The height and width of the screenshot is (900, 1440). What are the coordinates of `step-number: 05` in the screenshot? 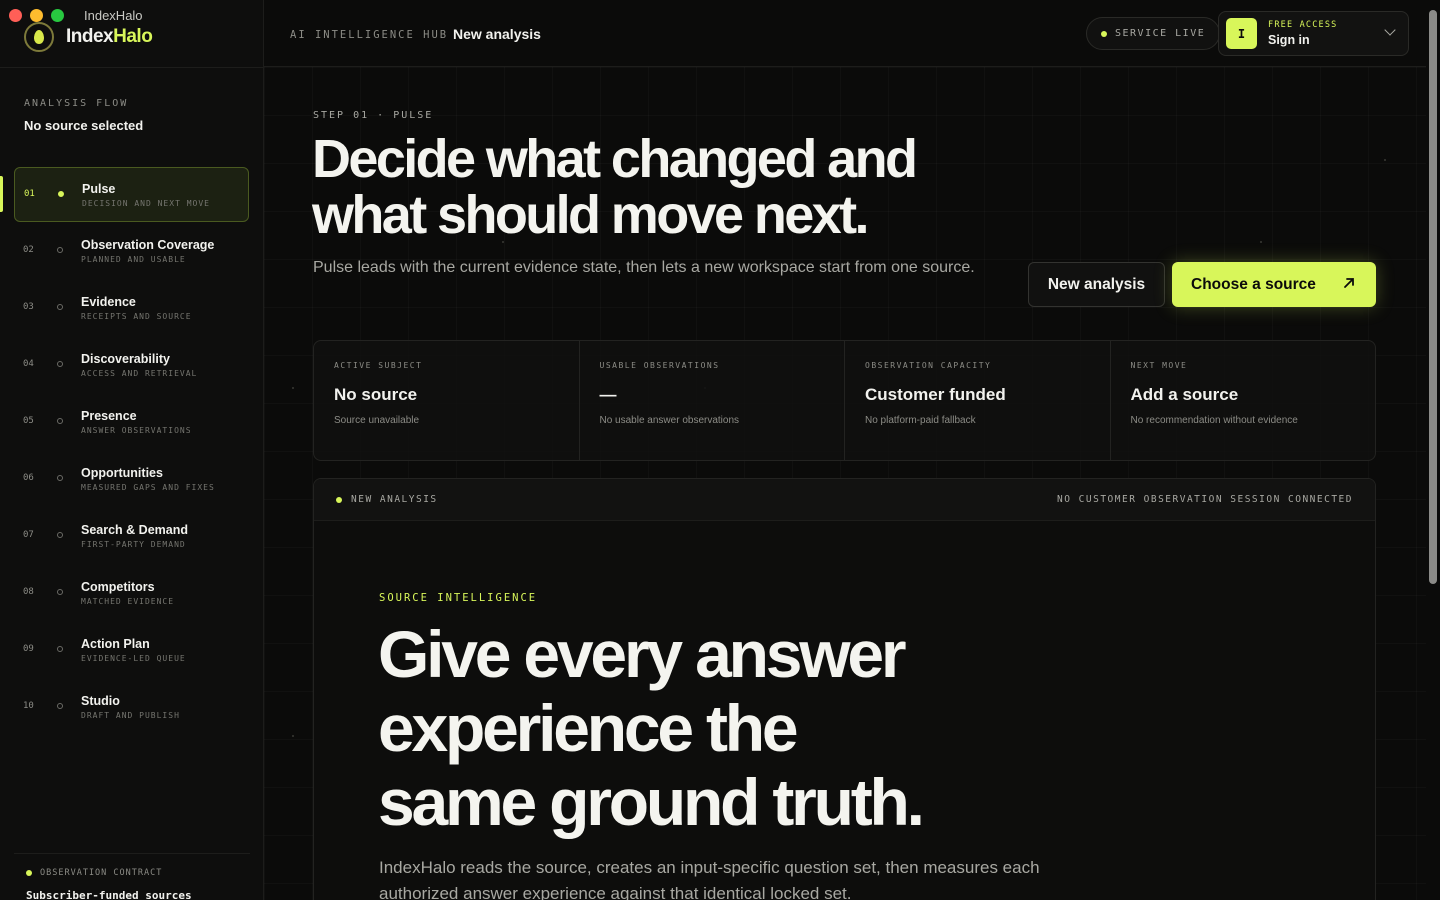 It's located at (28, 421).